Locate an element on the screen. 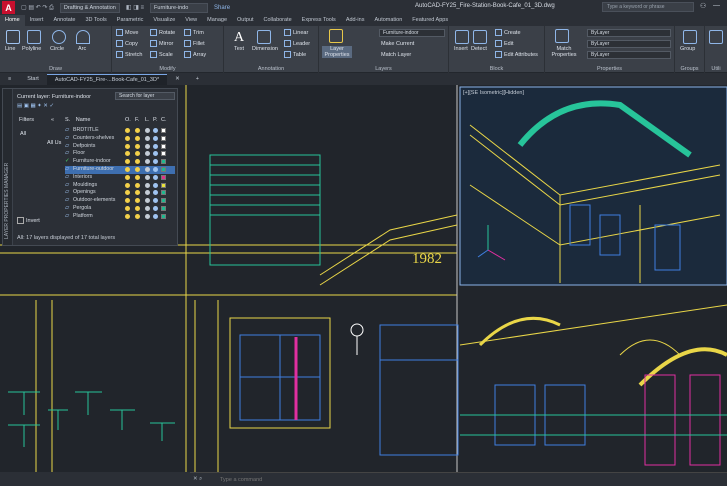 The width and height of the screenshot is (727, 486). make-current-button: Make Current is located at coordinates (397, 44).